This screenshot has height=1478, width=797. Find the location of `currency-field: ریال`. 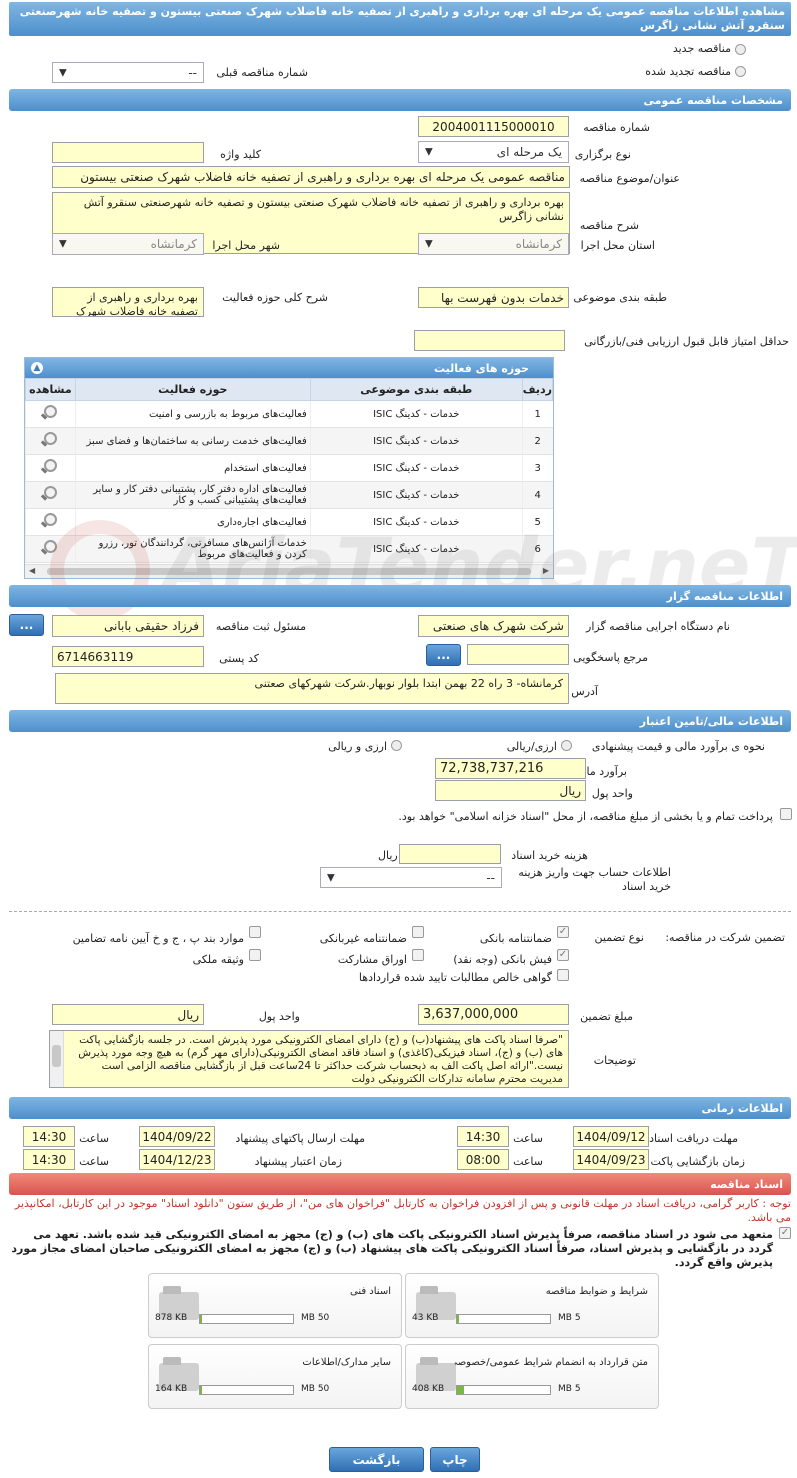

currency-field: ریال is located at coordinates (510, 790).